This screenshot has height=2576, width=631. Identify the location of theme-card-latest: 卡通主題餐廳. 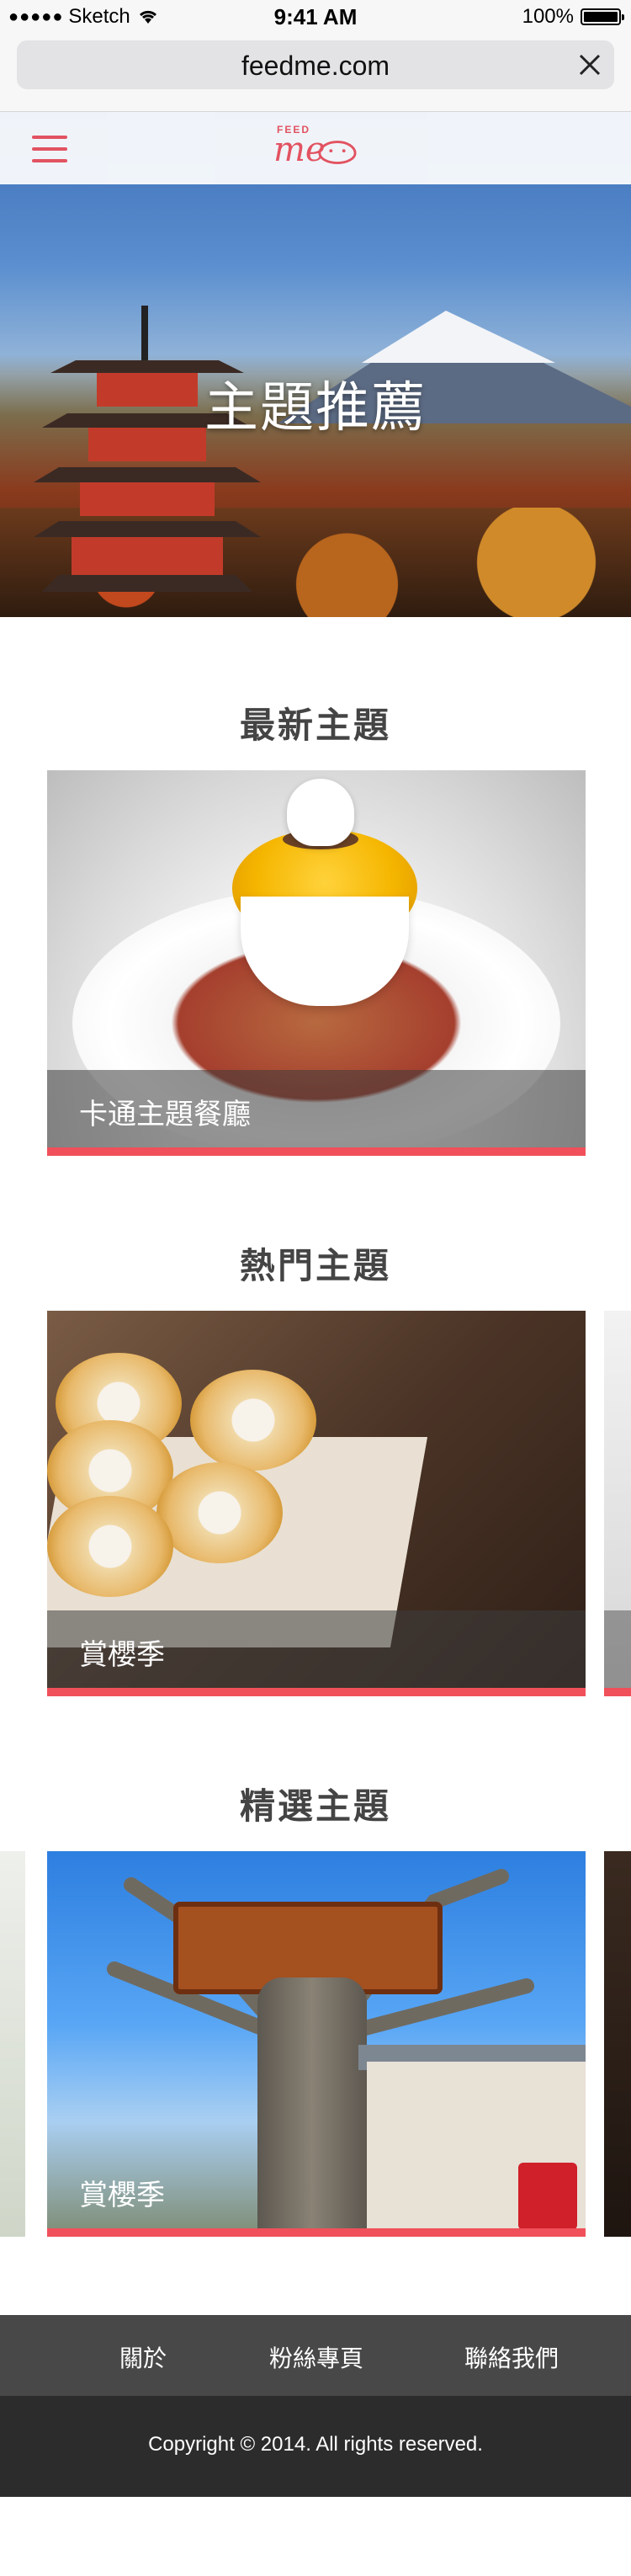
(316, 963).